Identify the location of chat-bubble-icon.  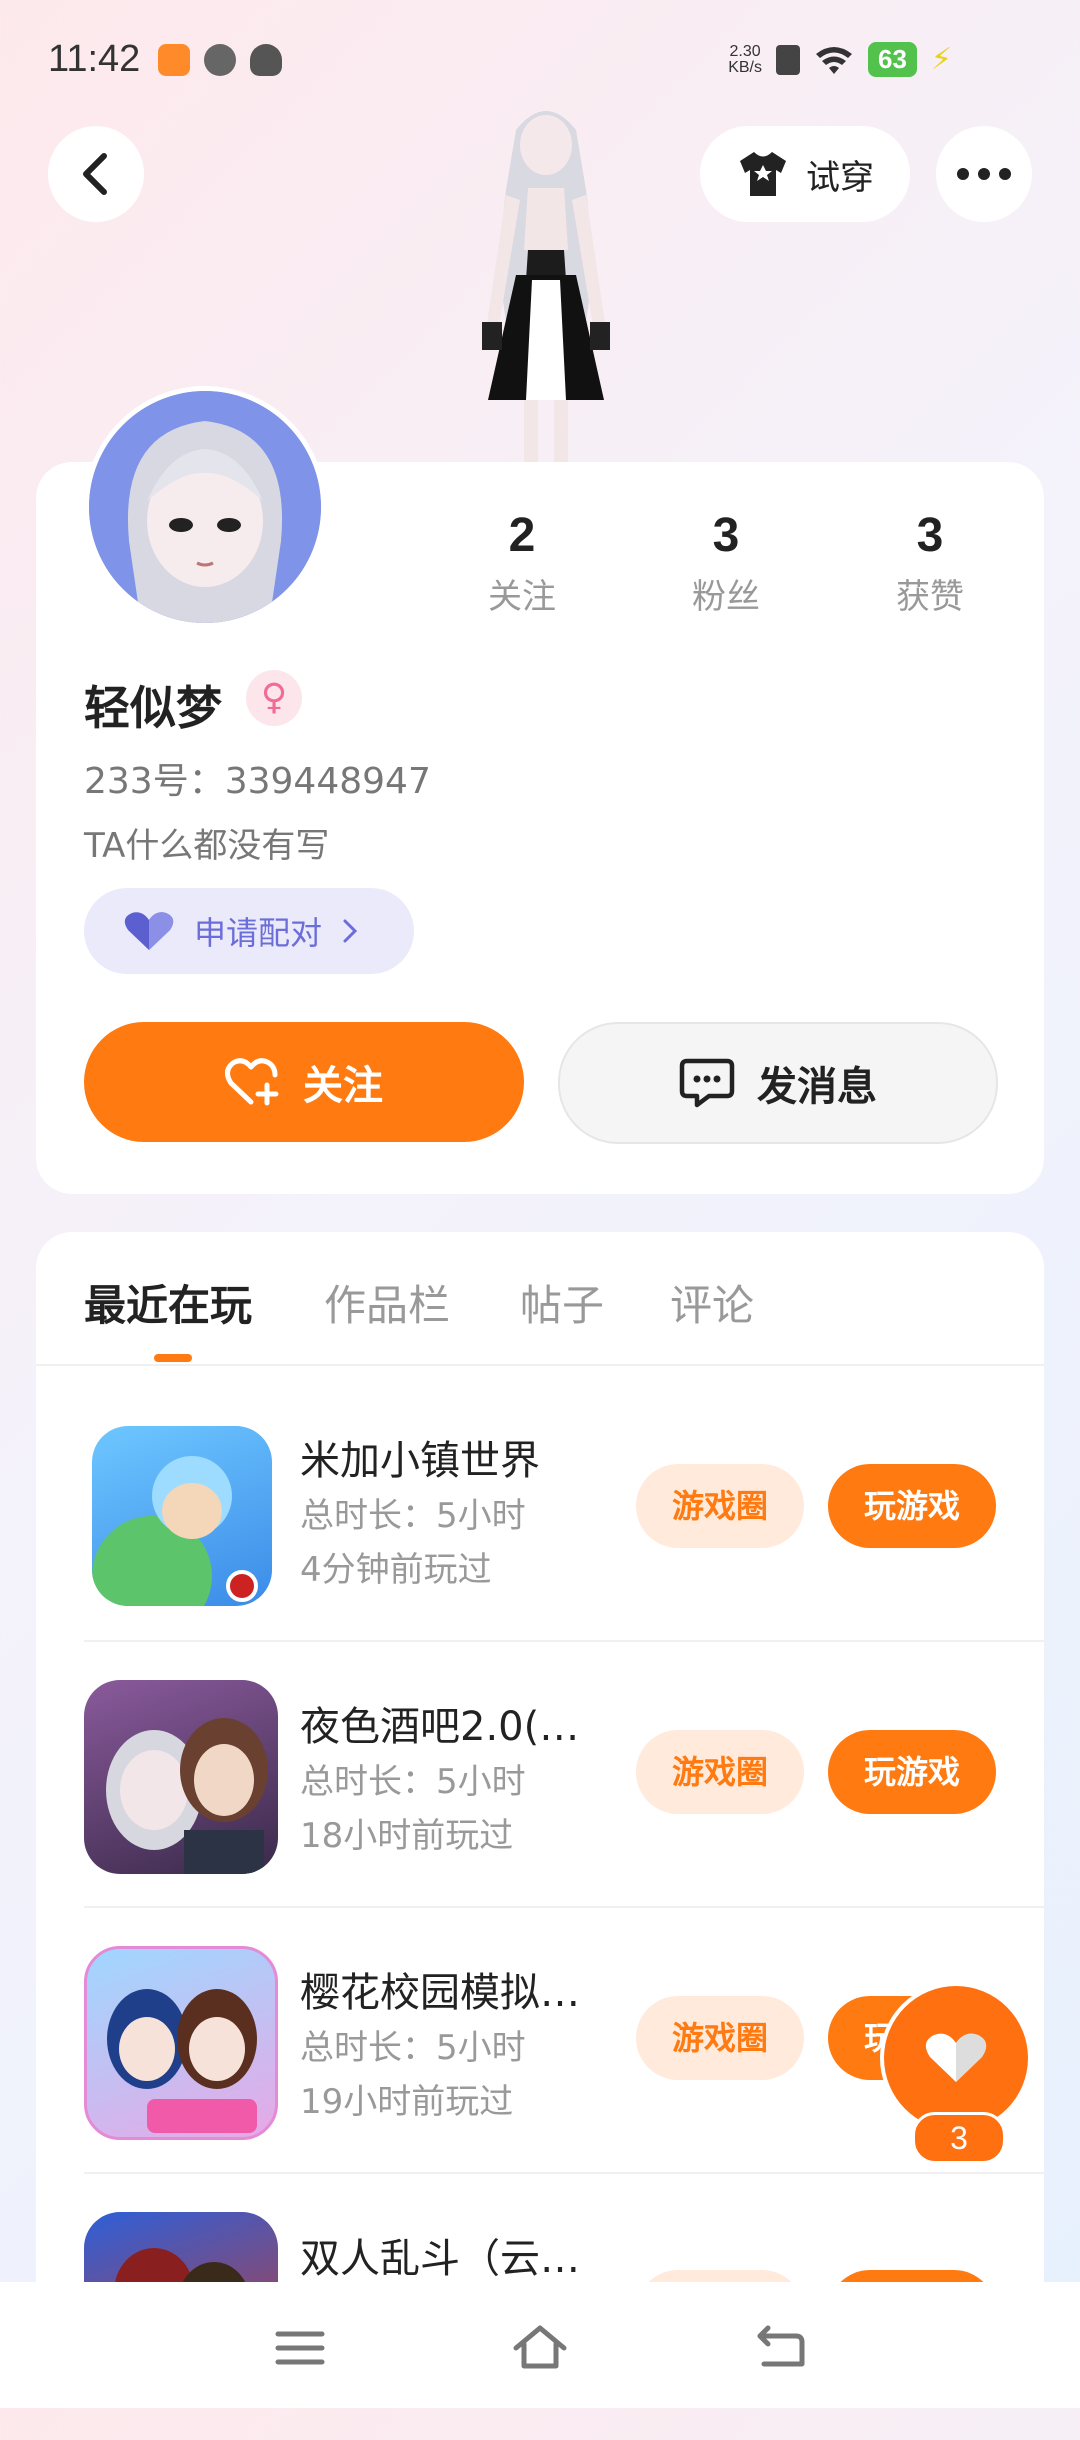
(707, 1083).